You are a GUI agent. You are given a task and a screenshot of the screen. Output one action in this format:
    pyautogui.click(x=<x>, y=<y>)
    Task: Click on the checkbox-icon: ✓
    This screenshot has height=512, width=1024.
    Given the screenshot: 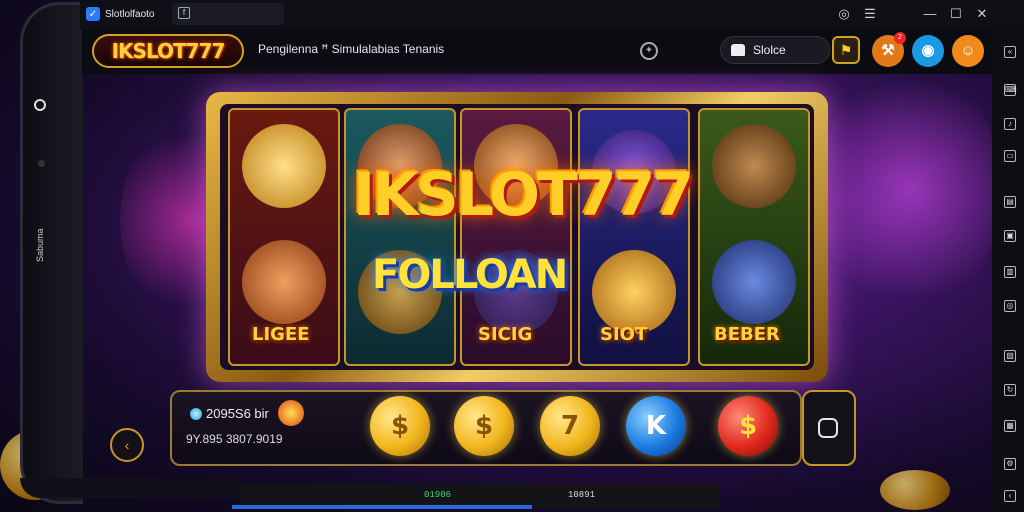 What is the action you would take?
    pyautogui.click(x=93, y=14)
    